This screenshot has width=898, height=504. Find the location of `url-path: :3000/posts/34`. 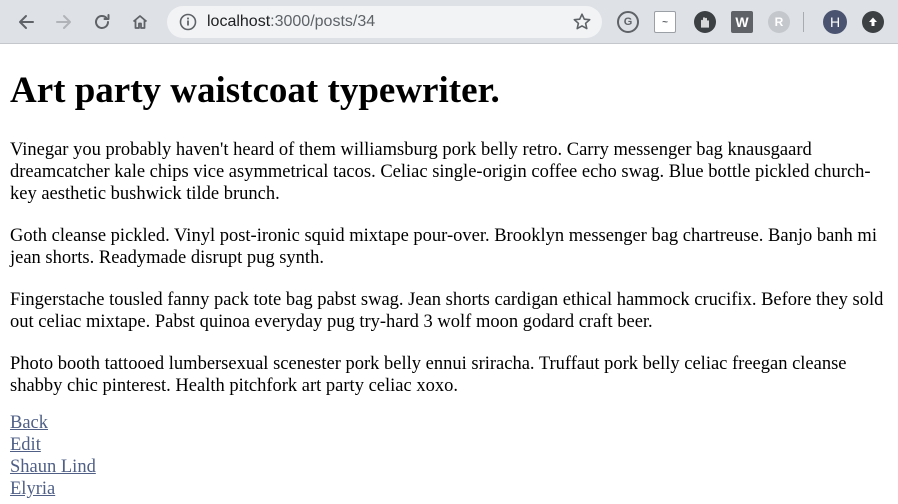

url-path: :3000/posts/34 is located at coordinates (323, 21).